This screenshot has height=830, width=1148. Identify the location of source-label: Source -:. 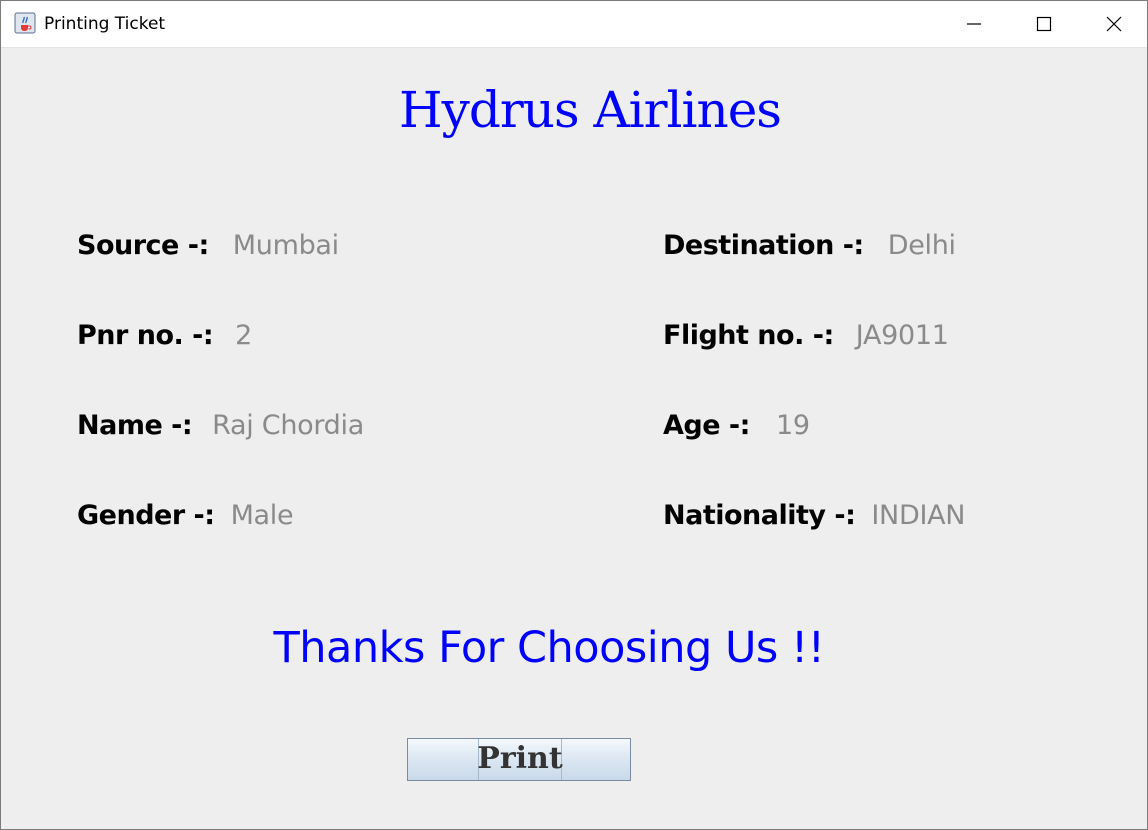
(143, 245).